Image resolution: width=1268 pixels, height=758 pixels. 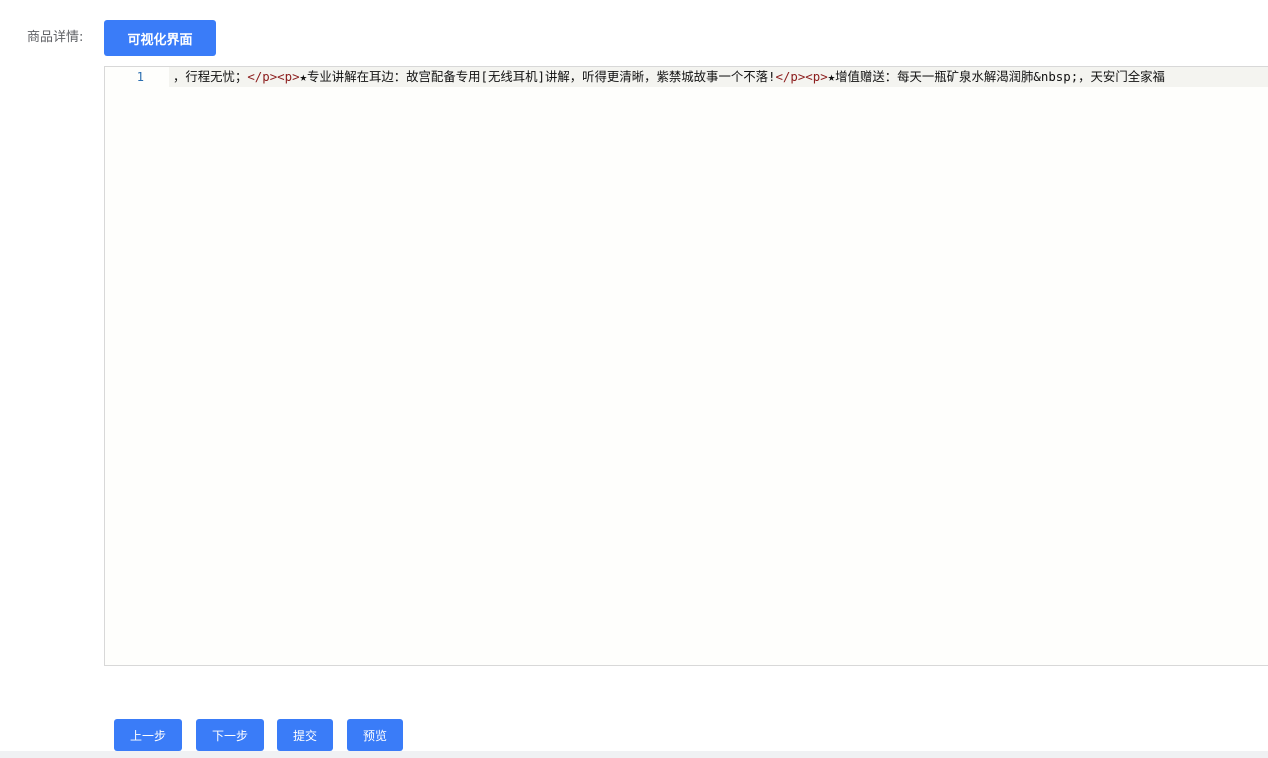 What do you see at coordinates (996, 76) in the screenshot?
I see `code-text: ★增值赠送：每天一瓶矿泉水解渴润肺&nbsp;，天安门全家福` at bounding box center [996, 76].